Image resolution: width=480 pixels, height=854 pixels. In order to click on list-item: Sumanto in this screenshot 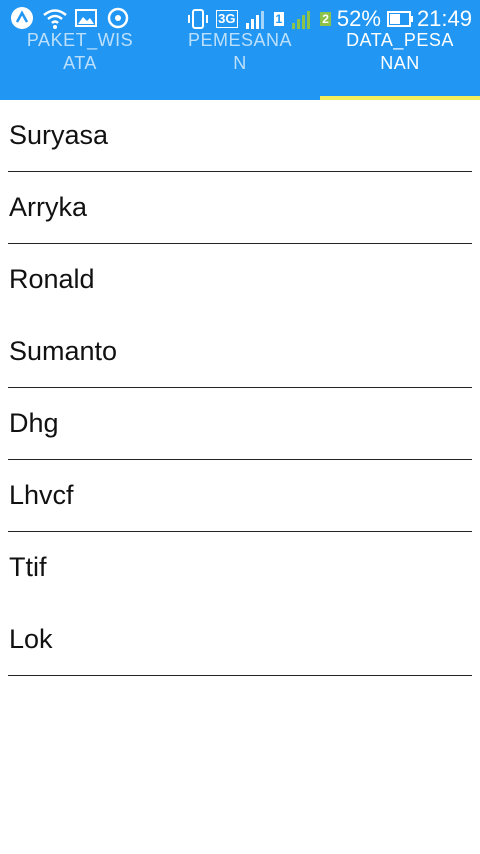, I will do `click(240, 352)`.